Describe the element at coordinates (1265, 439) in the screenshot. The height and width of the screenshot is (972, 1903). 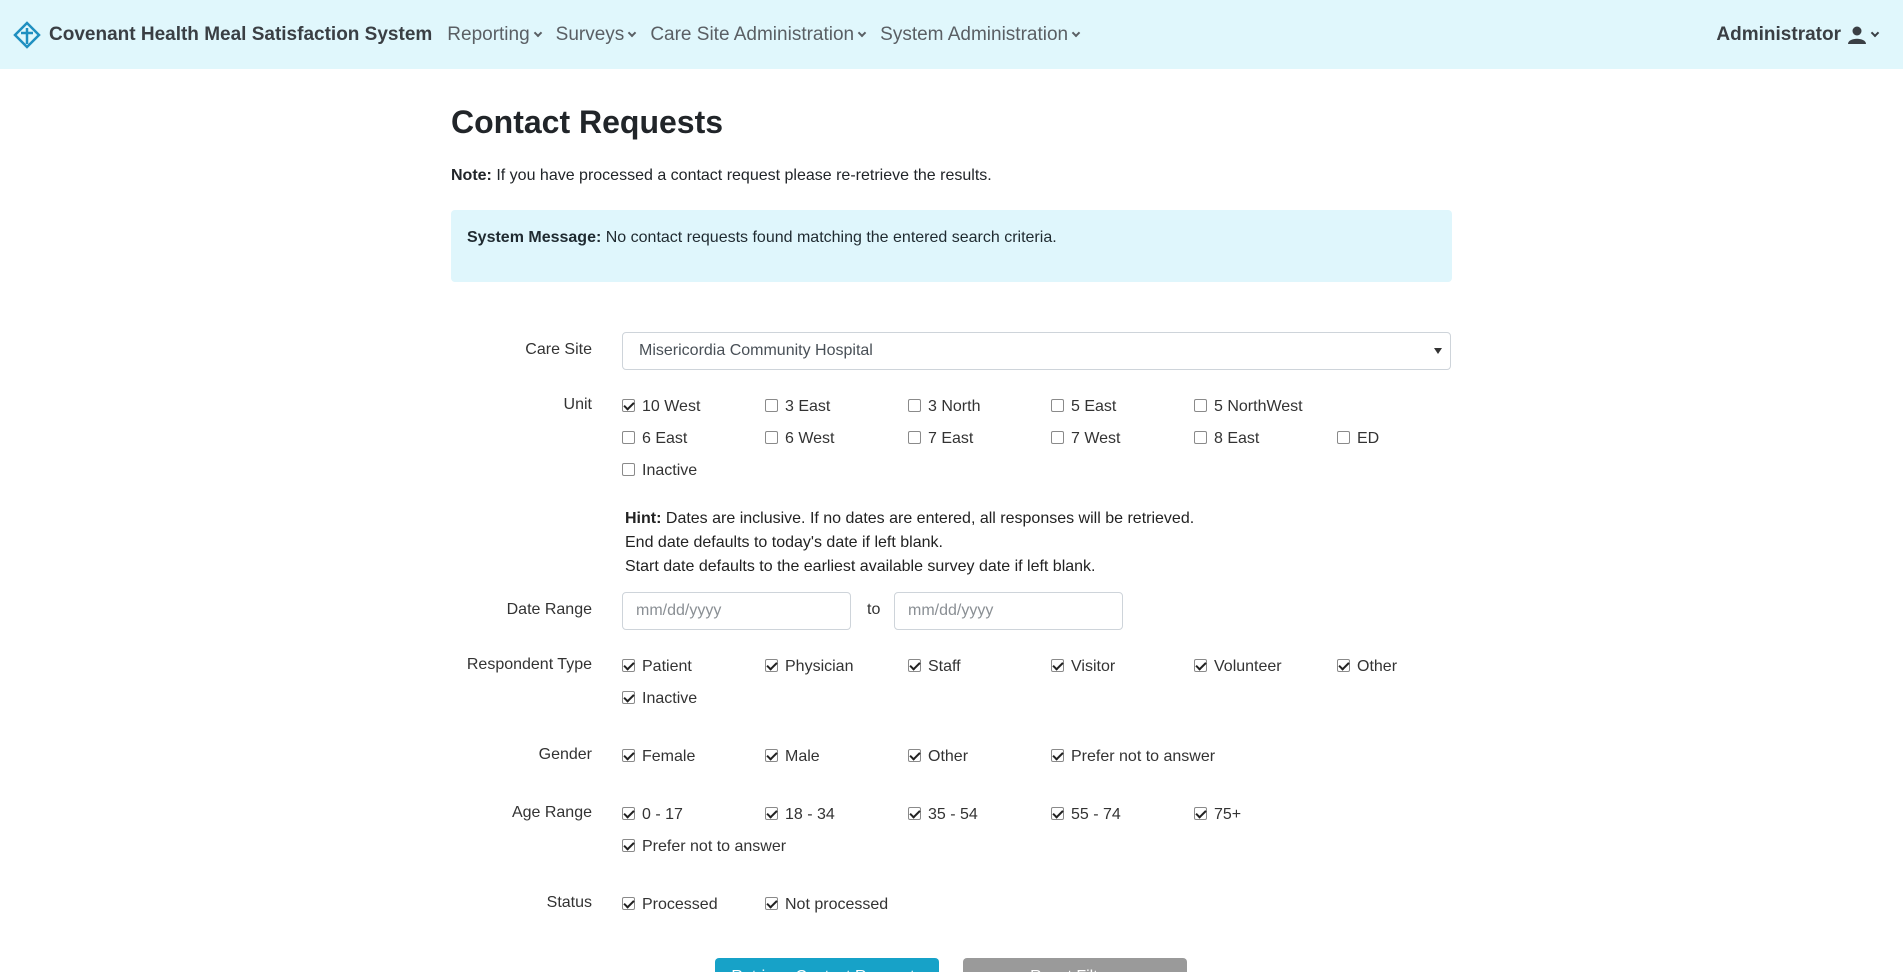
I see `unit-option: 8 East` at that location.